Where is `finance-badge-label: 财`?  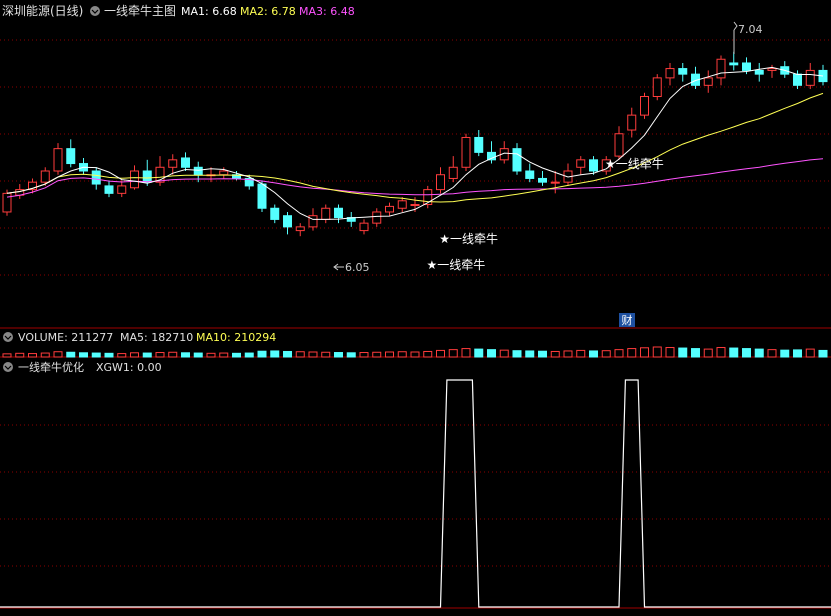
finance-badge-label: 财 is located at coordinates (627, 320).